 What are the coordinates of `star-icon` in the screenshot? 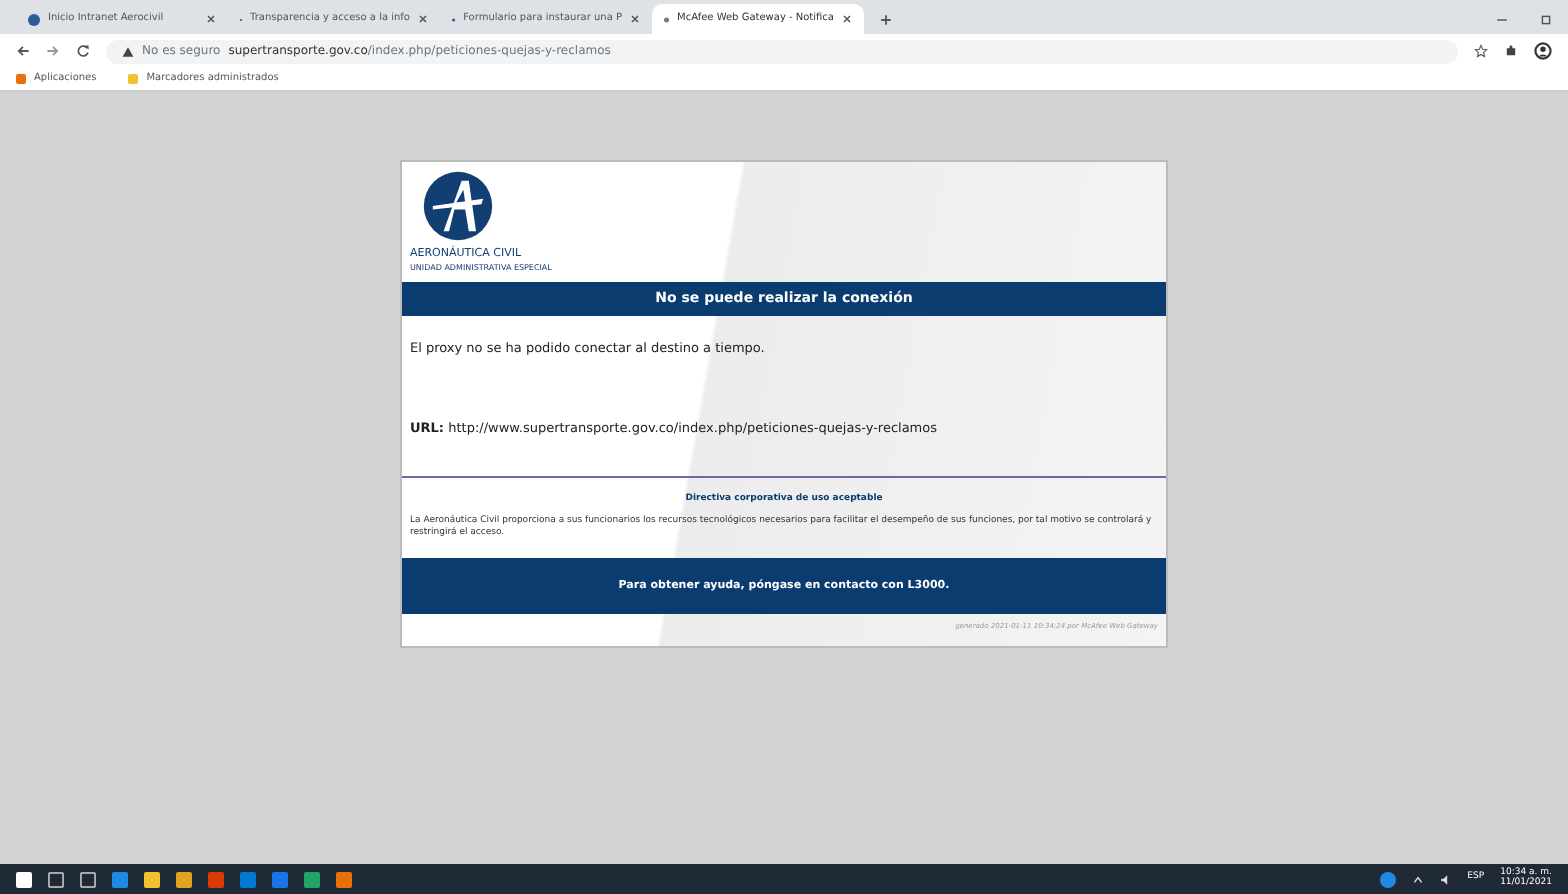 It's located at (1481, 51).